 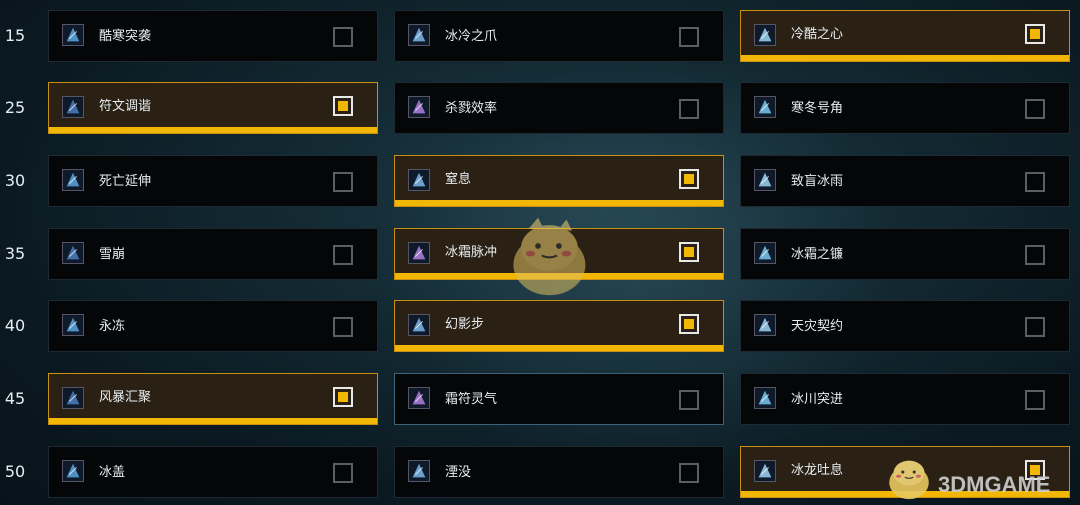 I want to click on talent-row: 25 符文调谐 杀戮效率 寒冬号角, so click(x=540, y=111).